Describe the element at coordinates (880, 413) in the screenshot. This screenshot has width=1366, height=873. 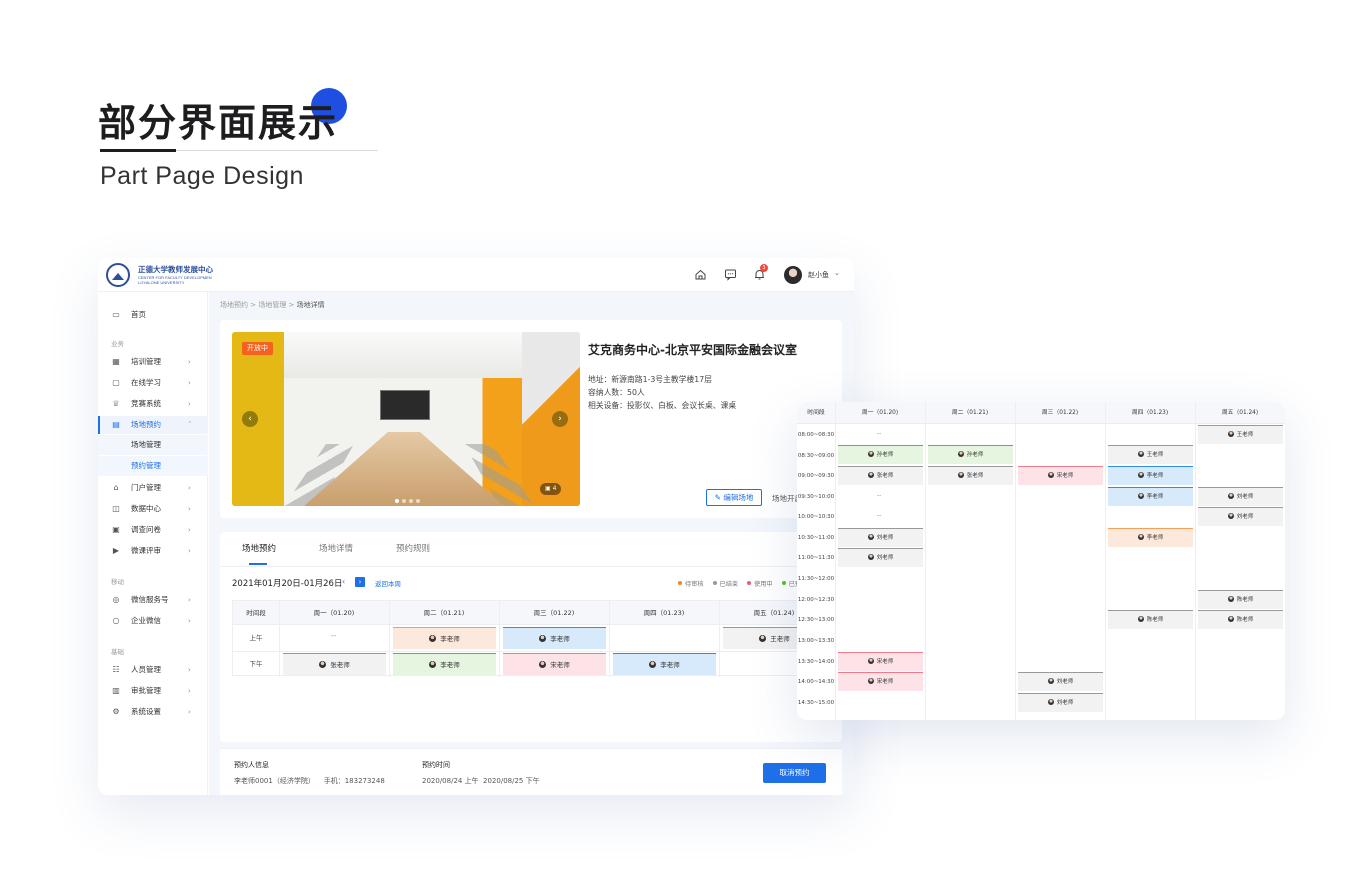
I see `column-header: 周一（01.20)` at that location.